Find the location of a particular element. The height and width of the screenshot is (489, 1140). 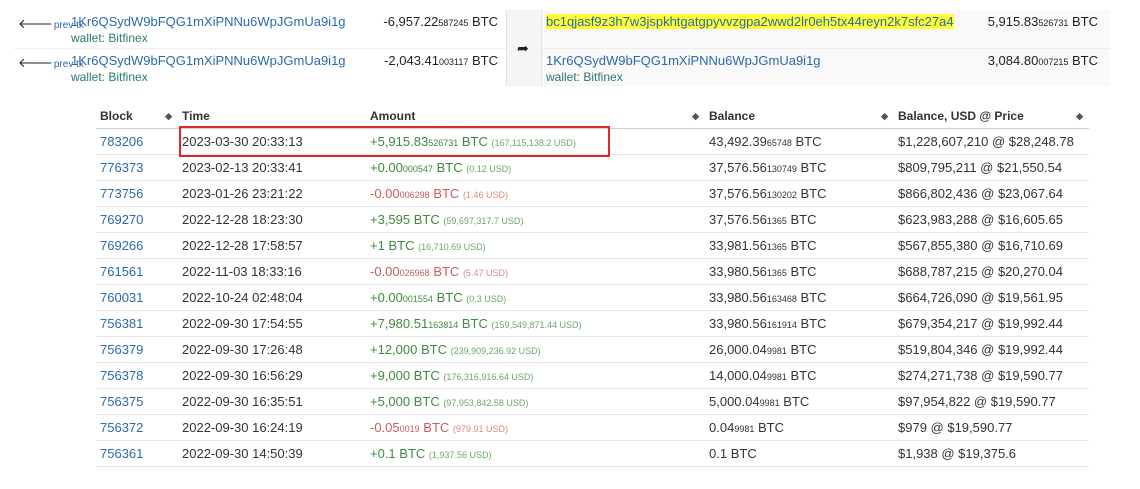

block-link: 756375 is located at coordinates (137, 401).